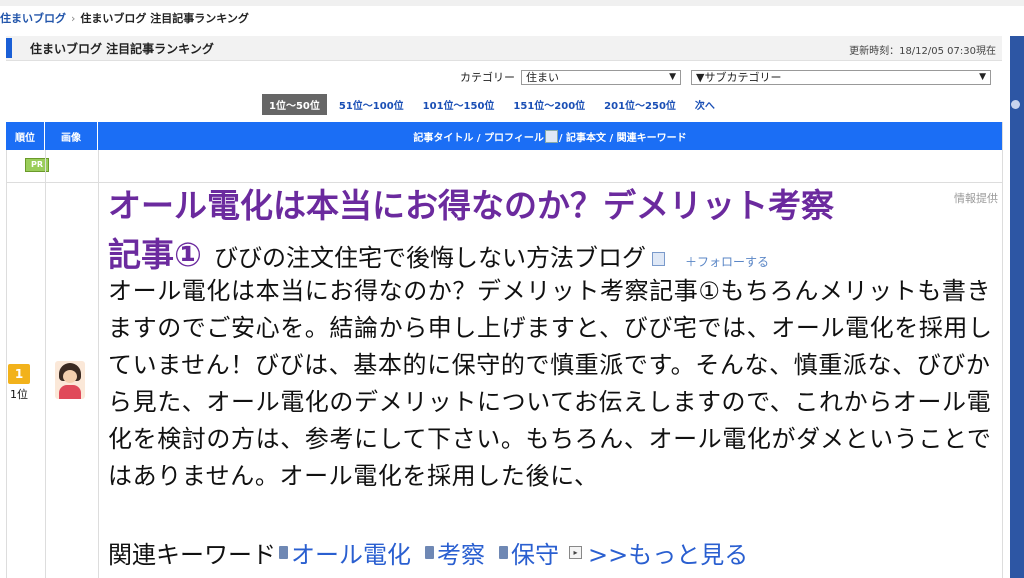 This screenshot has width=1024, height=578. I want to click on keywords-line: 関連キーワード オール電化 考察 保守 ▸ >>もっと見る, so click(428, 552).